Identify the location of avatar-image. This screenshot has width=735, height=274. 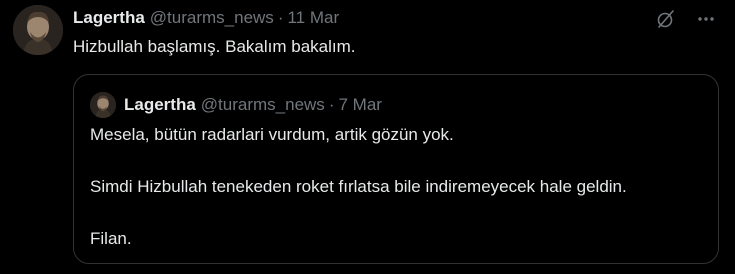
(38, 30).